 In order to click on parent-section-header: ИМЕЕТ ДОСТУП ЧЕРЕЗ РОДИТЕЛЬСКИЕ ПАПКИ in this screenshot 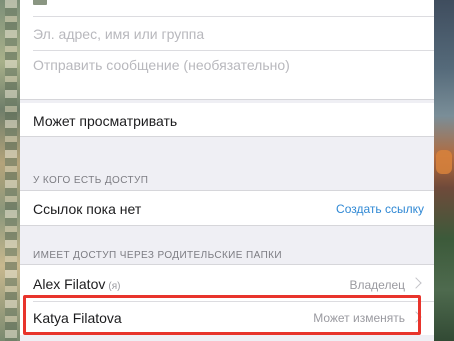, I will do `click(157, 255)`.